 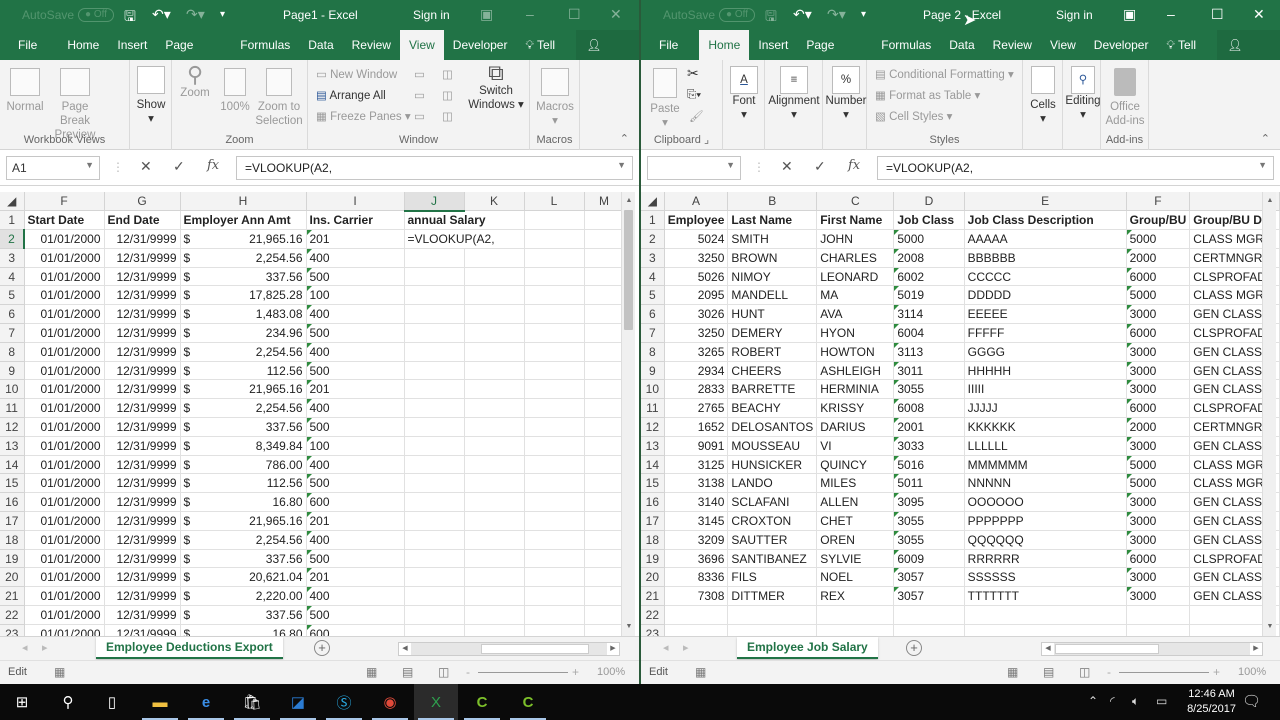 I want to click on zoom-slider, so click(x=523, y=672).